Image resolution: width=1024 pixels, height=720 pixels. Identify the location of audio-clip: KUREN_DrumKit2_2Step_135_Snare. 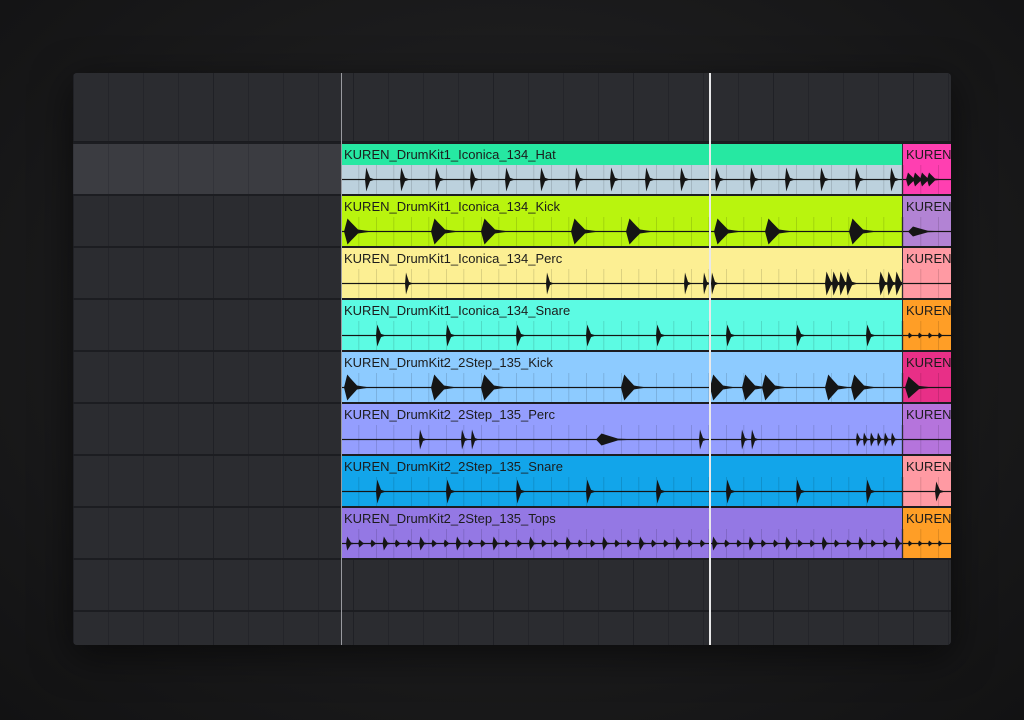
(621, 481).